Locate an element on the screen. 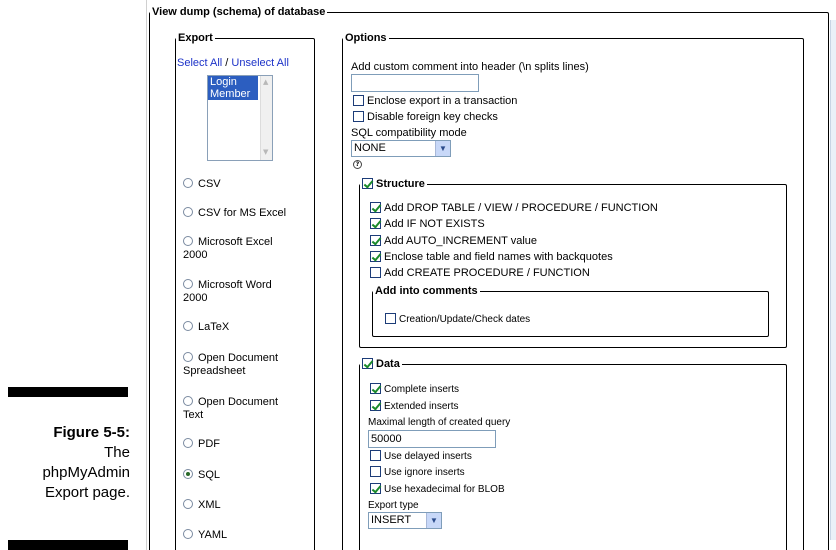 This screenshot has width=836, height=550. export-type-label: Export type is located at coordinates (393, 505).